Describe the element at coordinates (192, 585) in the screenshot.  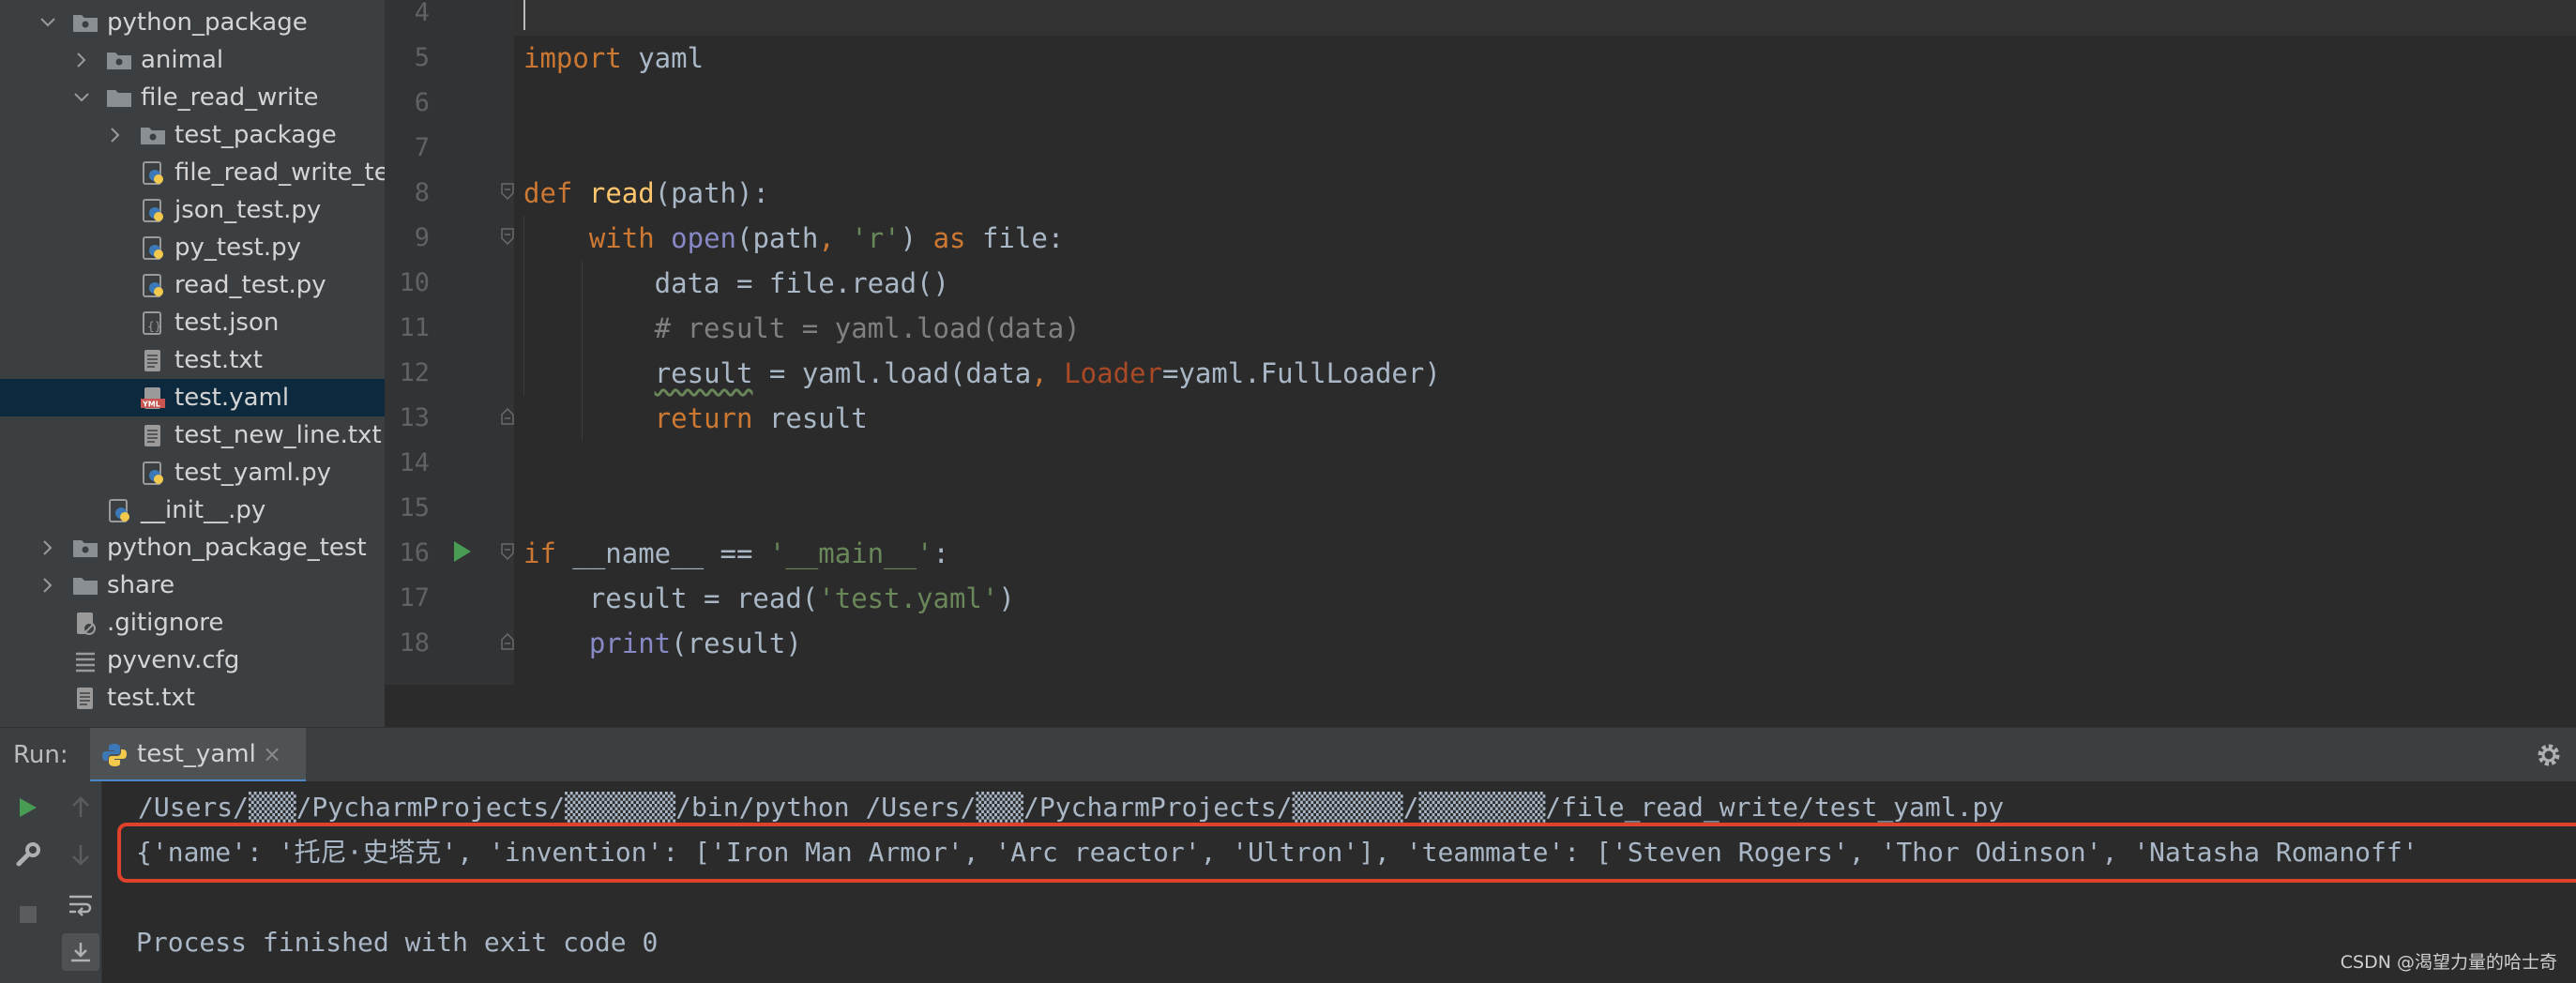
I see `tree-item-share: share` at that location.